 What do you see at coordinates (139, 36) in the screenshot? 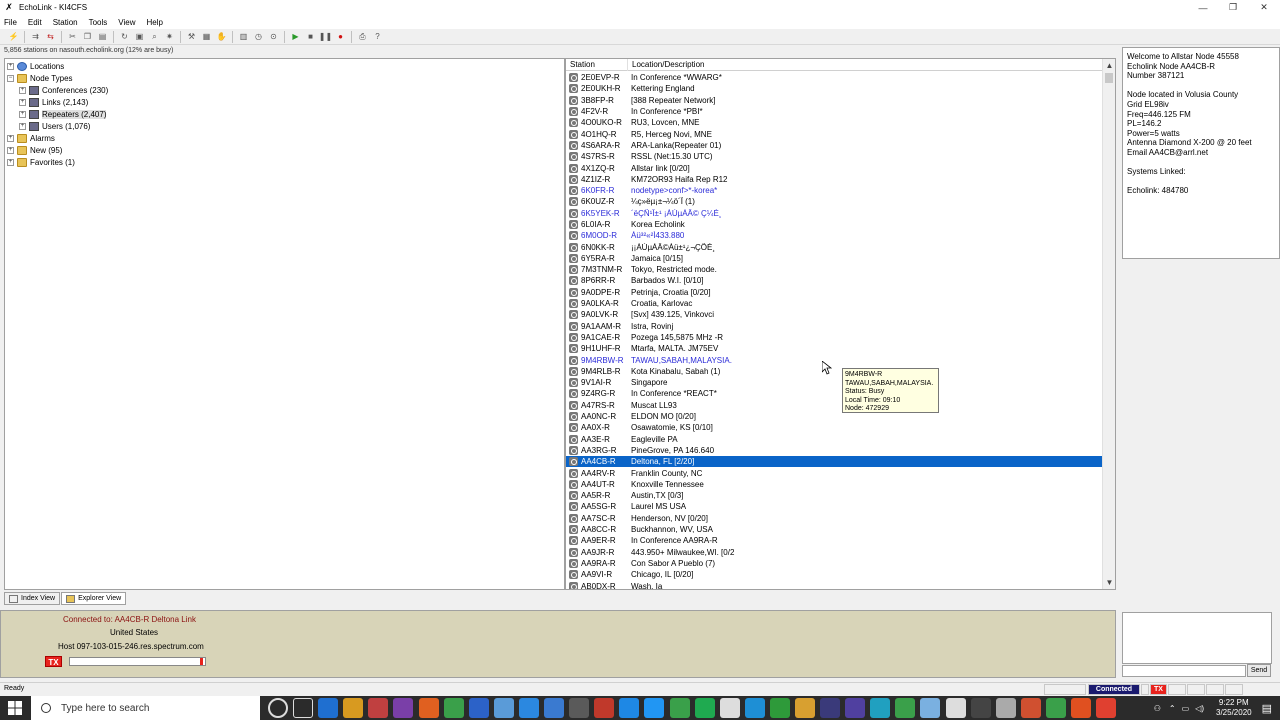
I see `window-icon: ▣` at bounding box center [139, 36].